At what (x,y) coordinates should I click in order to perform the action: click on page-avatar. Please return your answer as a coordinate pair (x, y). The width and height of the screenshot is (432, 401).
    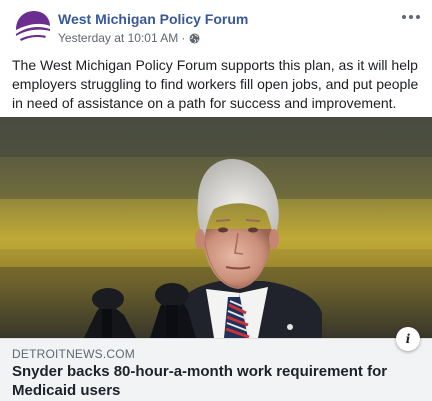
    Looking at the image, I should click on (32, 28).